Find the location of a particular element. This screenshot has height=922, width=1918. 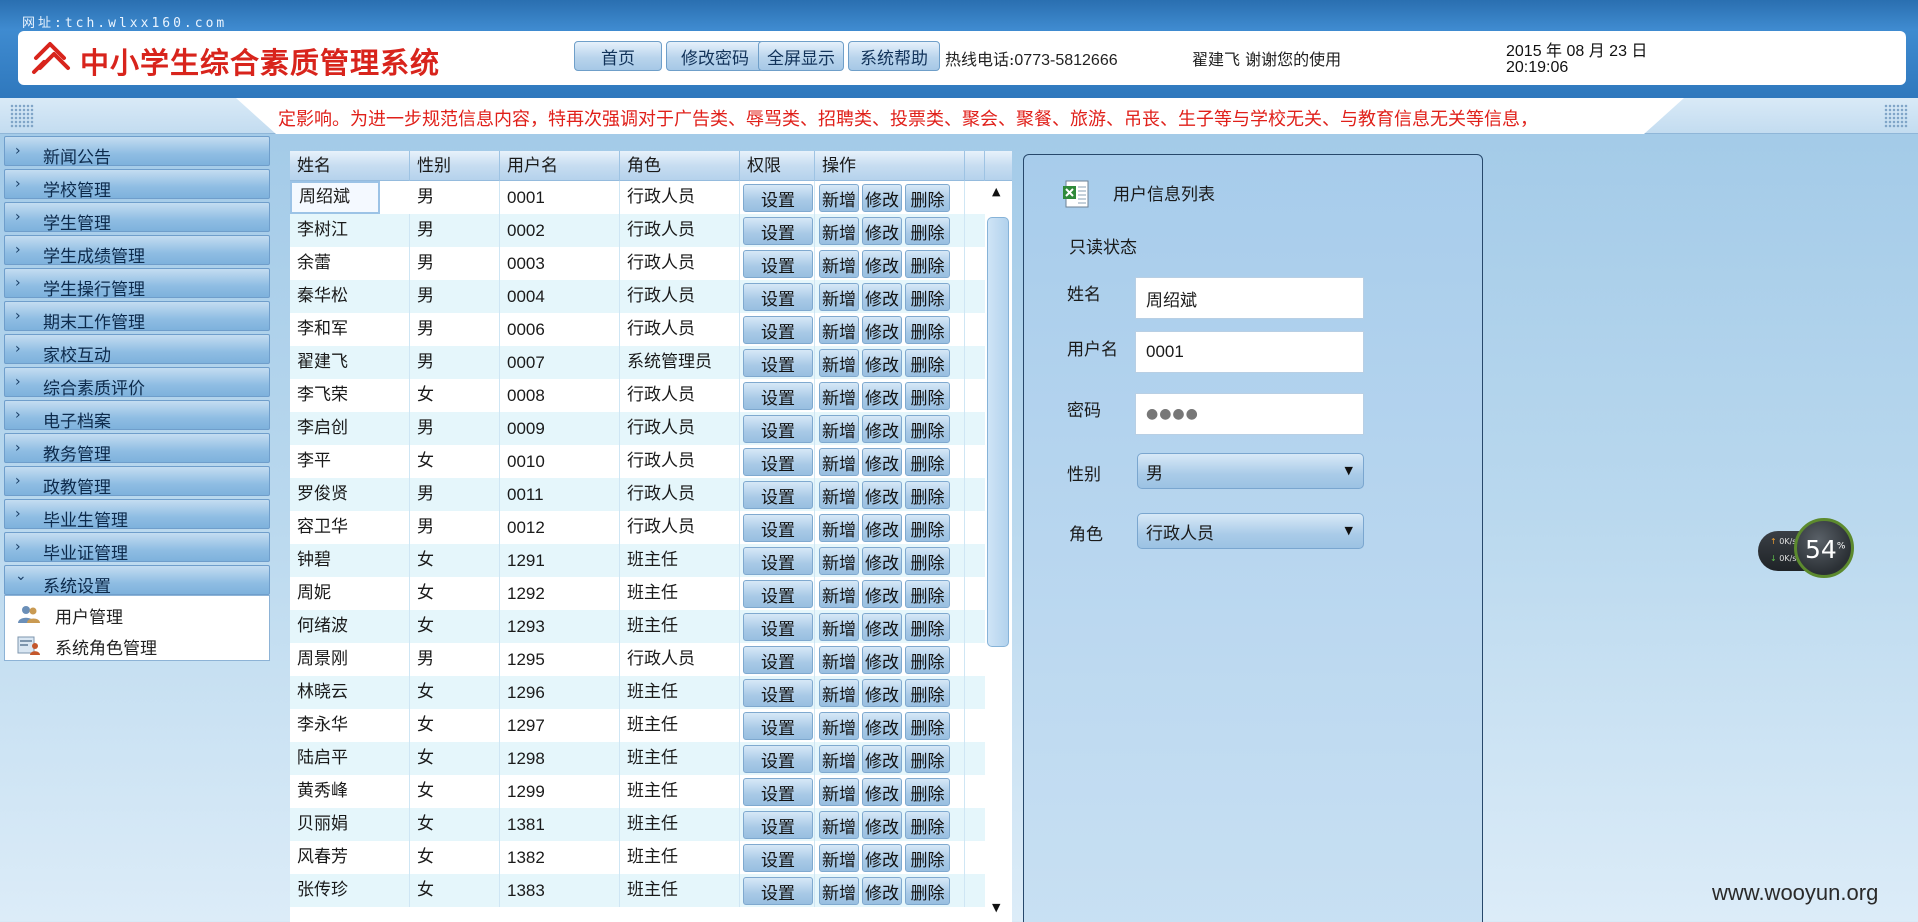

sidebar-item-grades: › 学生成绩管理 is located at coordinates (137, 251).